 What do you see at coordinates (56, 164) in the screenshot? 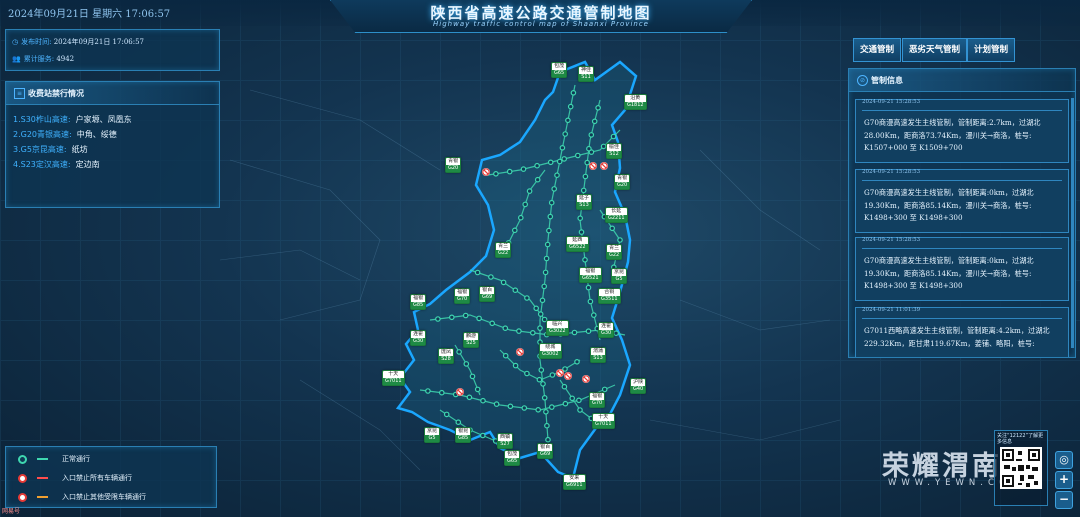
I see `toll-item: 4.S23定汉高速: 定边南` at bounding box center [56, 164].